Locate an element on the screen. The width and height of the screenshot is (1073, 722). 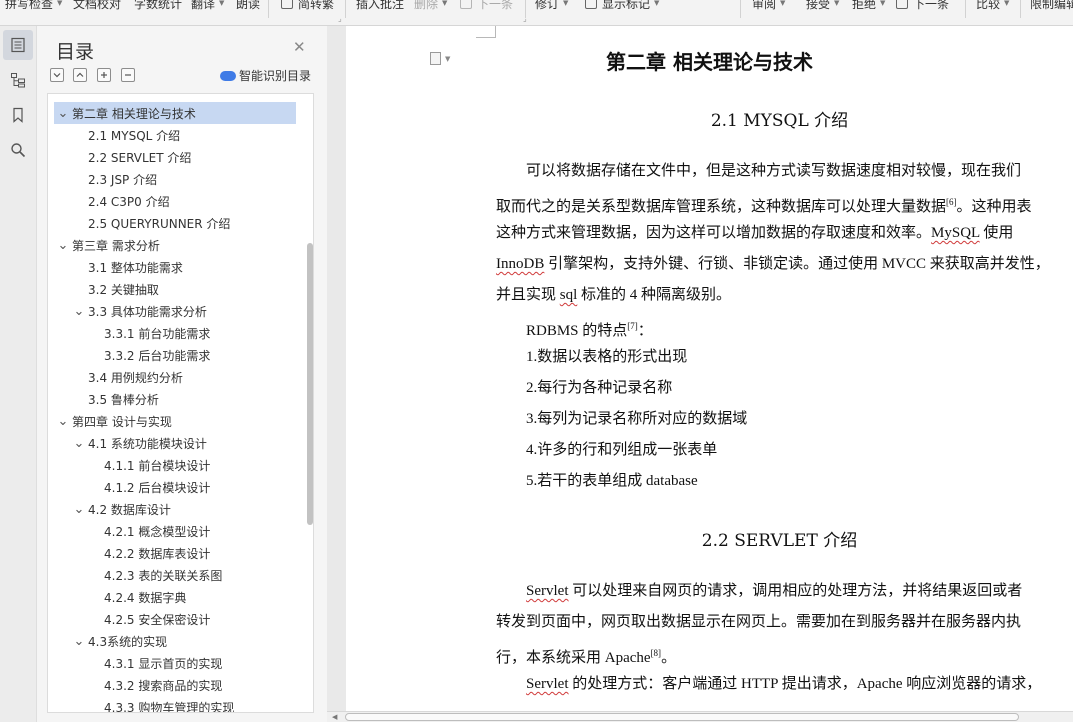
toc-item: 3.1 整体功能需求 is located at coordinates (175, 267).